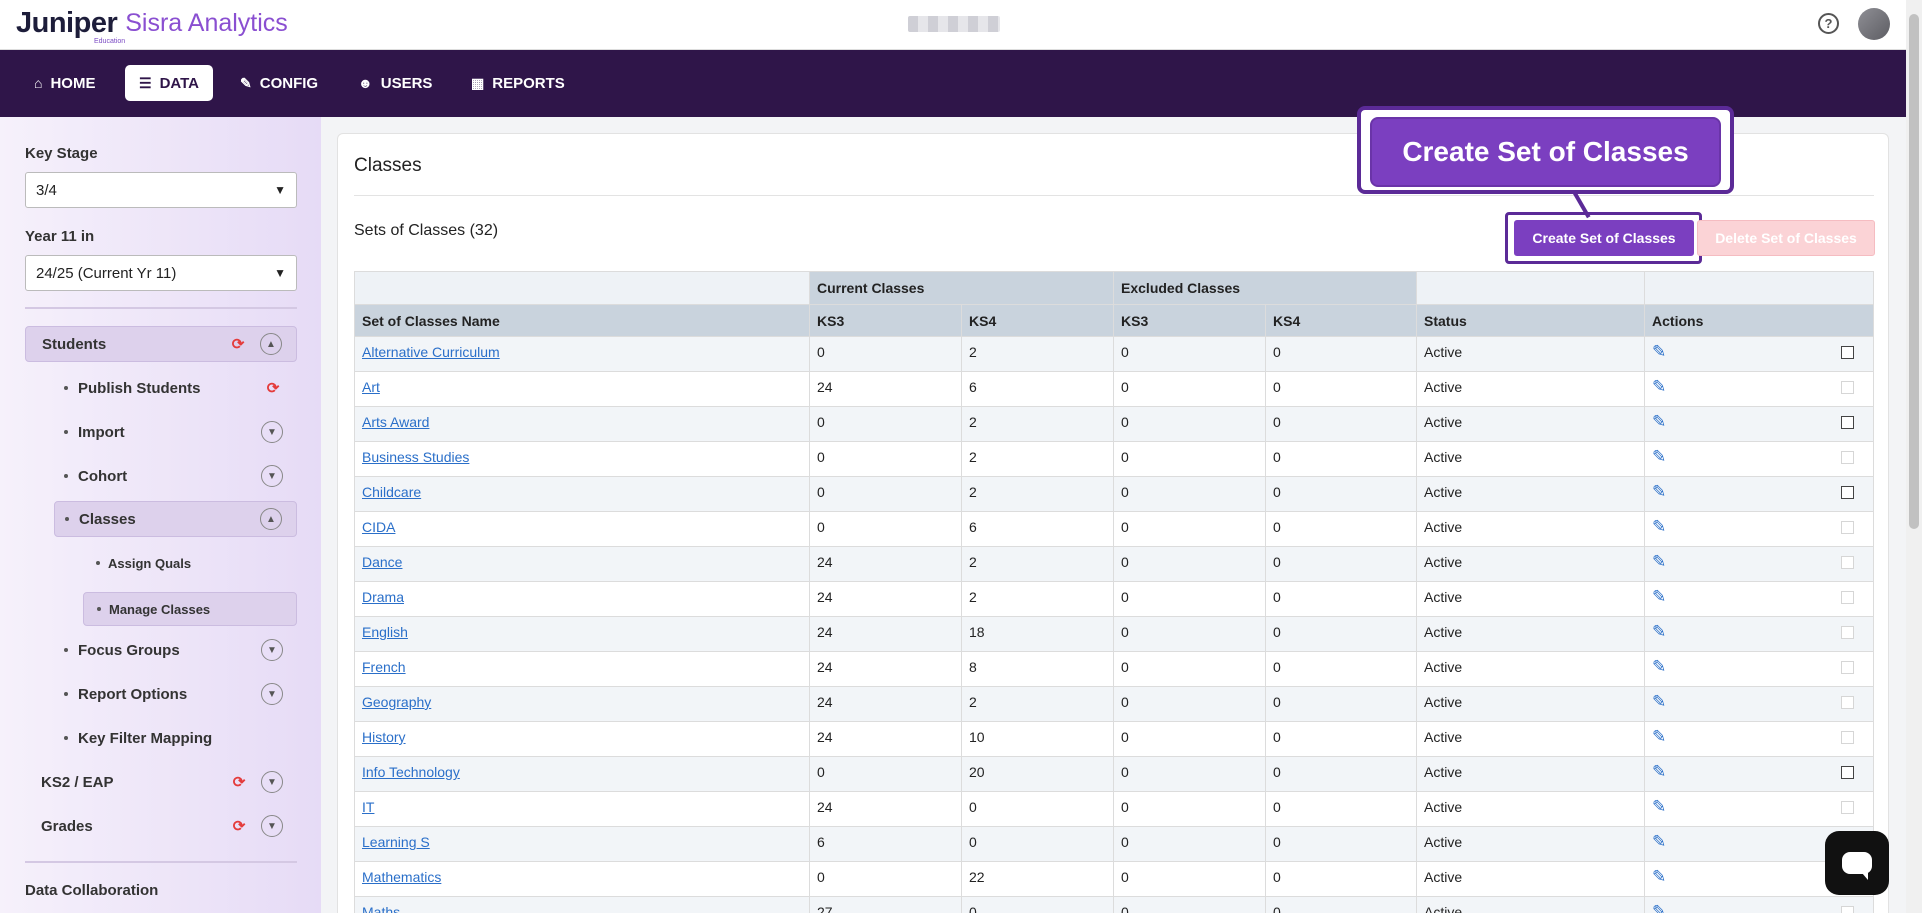 The image size is (1922, 913). I want to click on callout-create-set-button: Create Set of Classes, so click(1545, 152).